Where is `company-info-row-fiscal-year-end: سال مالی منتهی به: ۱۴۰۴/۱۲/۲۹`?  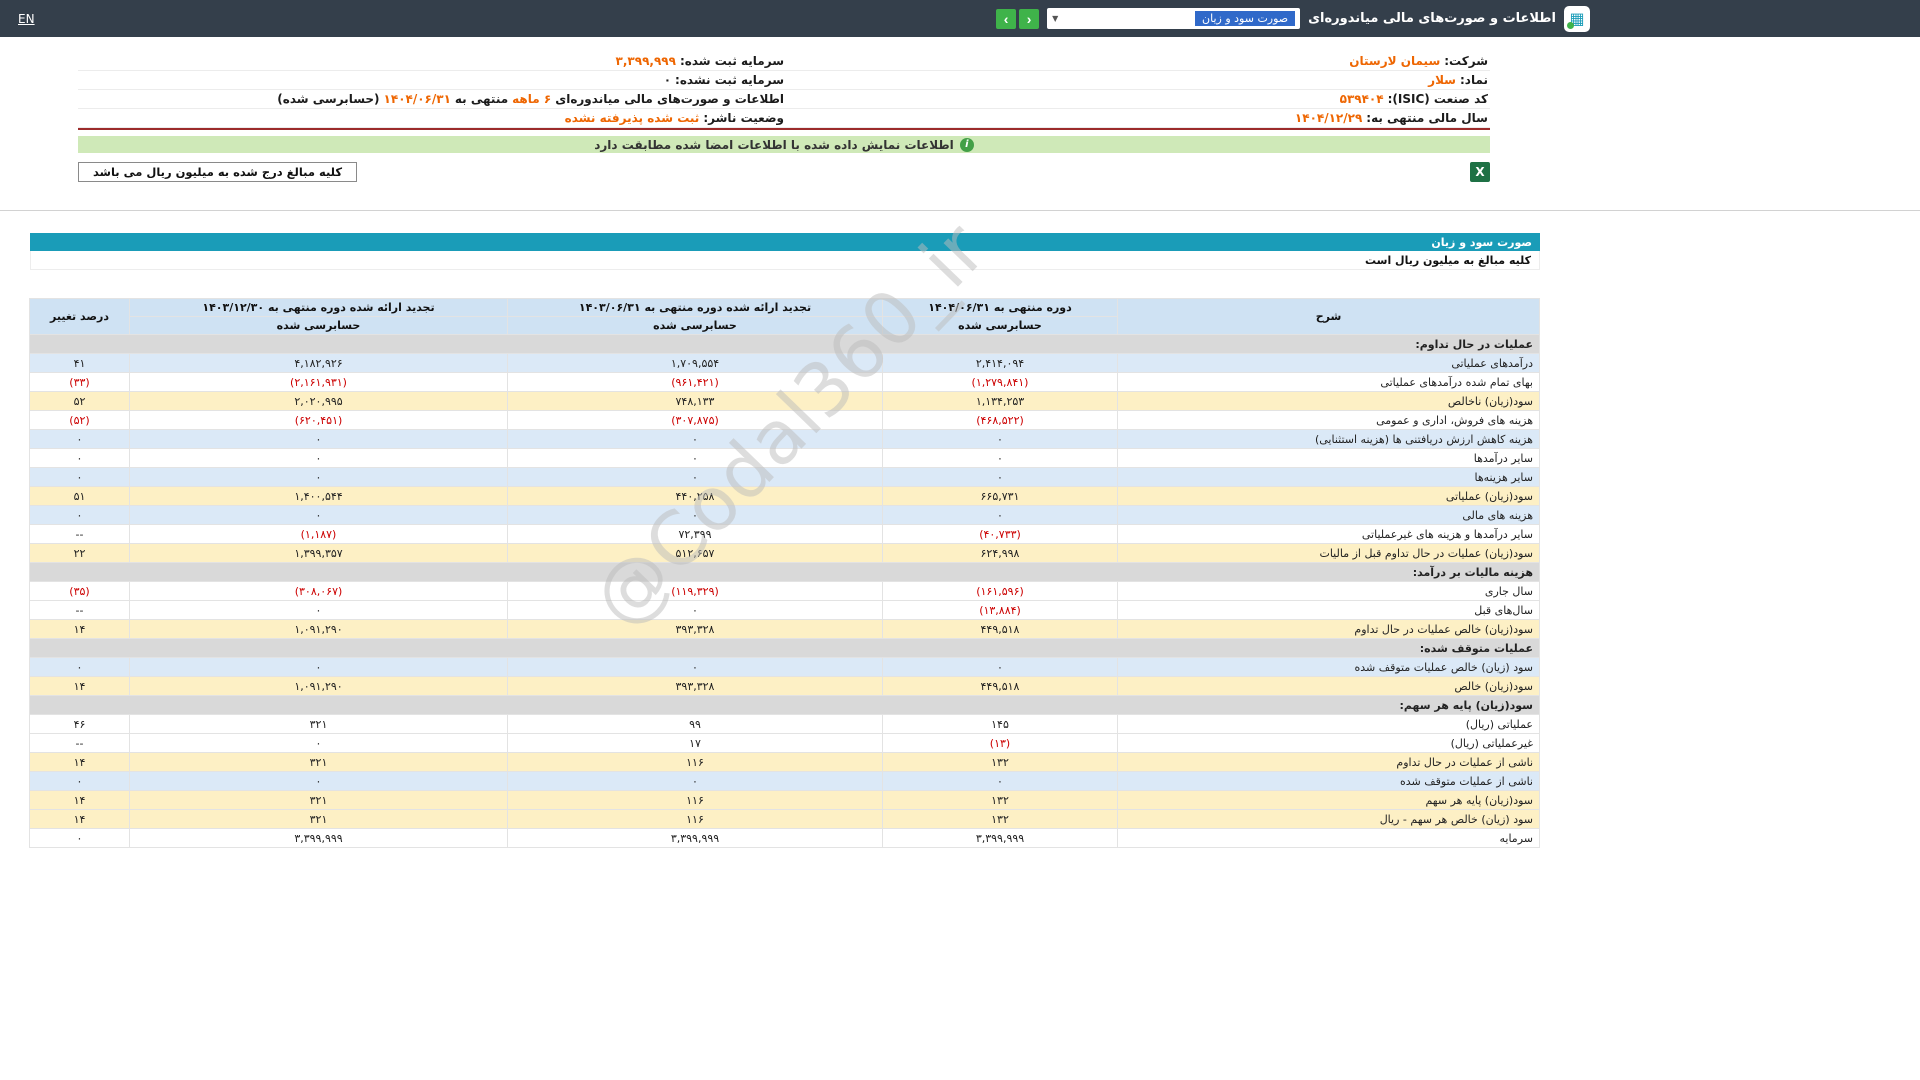
company-info-row-fiscal-year-end: سال مالی منتهی به: ۱۴۰۴/۱۲/۲۹ is located at coordinates (1137, 118).